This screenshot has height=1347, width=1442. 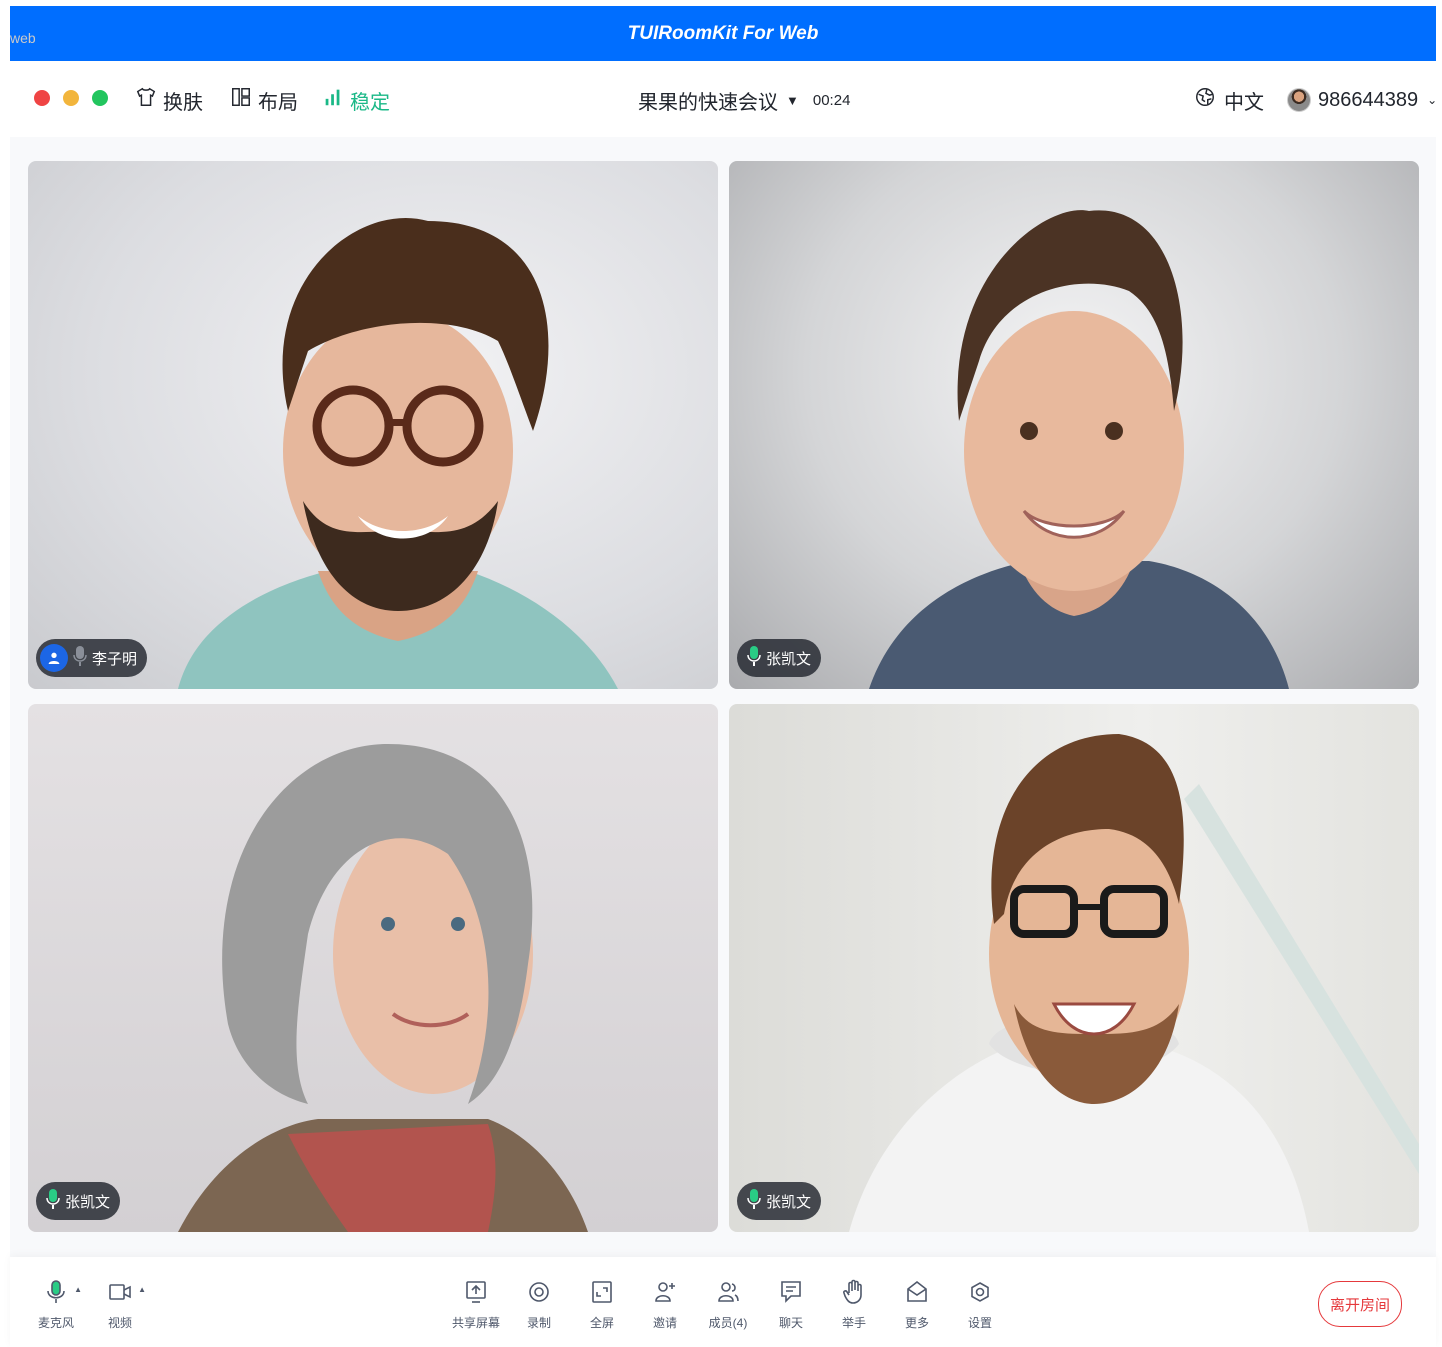 I want to click on settings-button: 设置, so click(x=980, y=1305).